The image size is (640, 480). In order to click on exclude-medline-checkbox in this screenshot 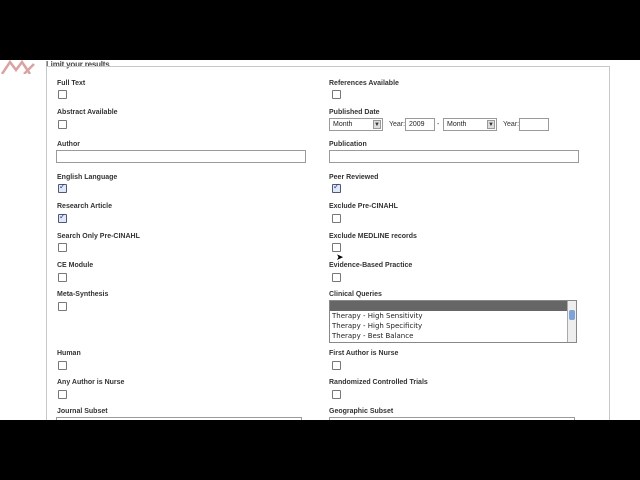, I will do `click(336, 247)`.